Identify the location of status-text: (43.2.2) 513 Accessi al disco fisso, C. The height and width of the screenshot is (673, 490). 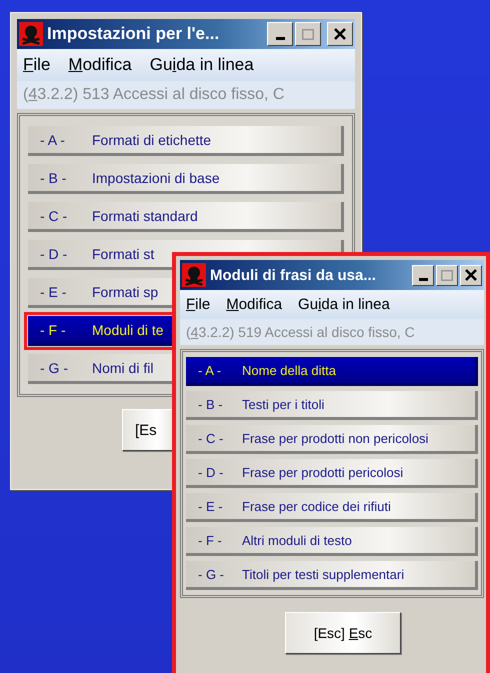
(186, 95).